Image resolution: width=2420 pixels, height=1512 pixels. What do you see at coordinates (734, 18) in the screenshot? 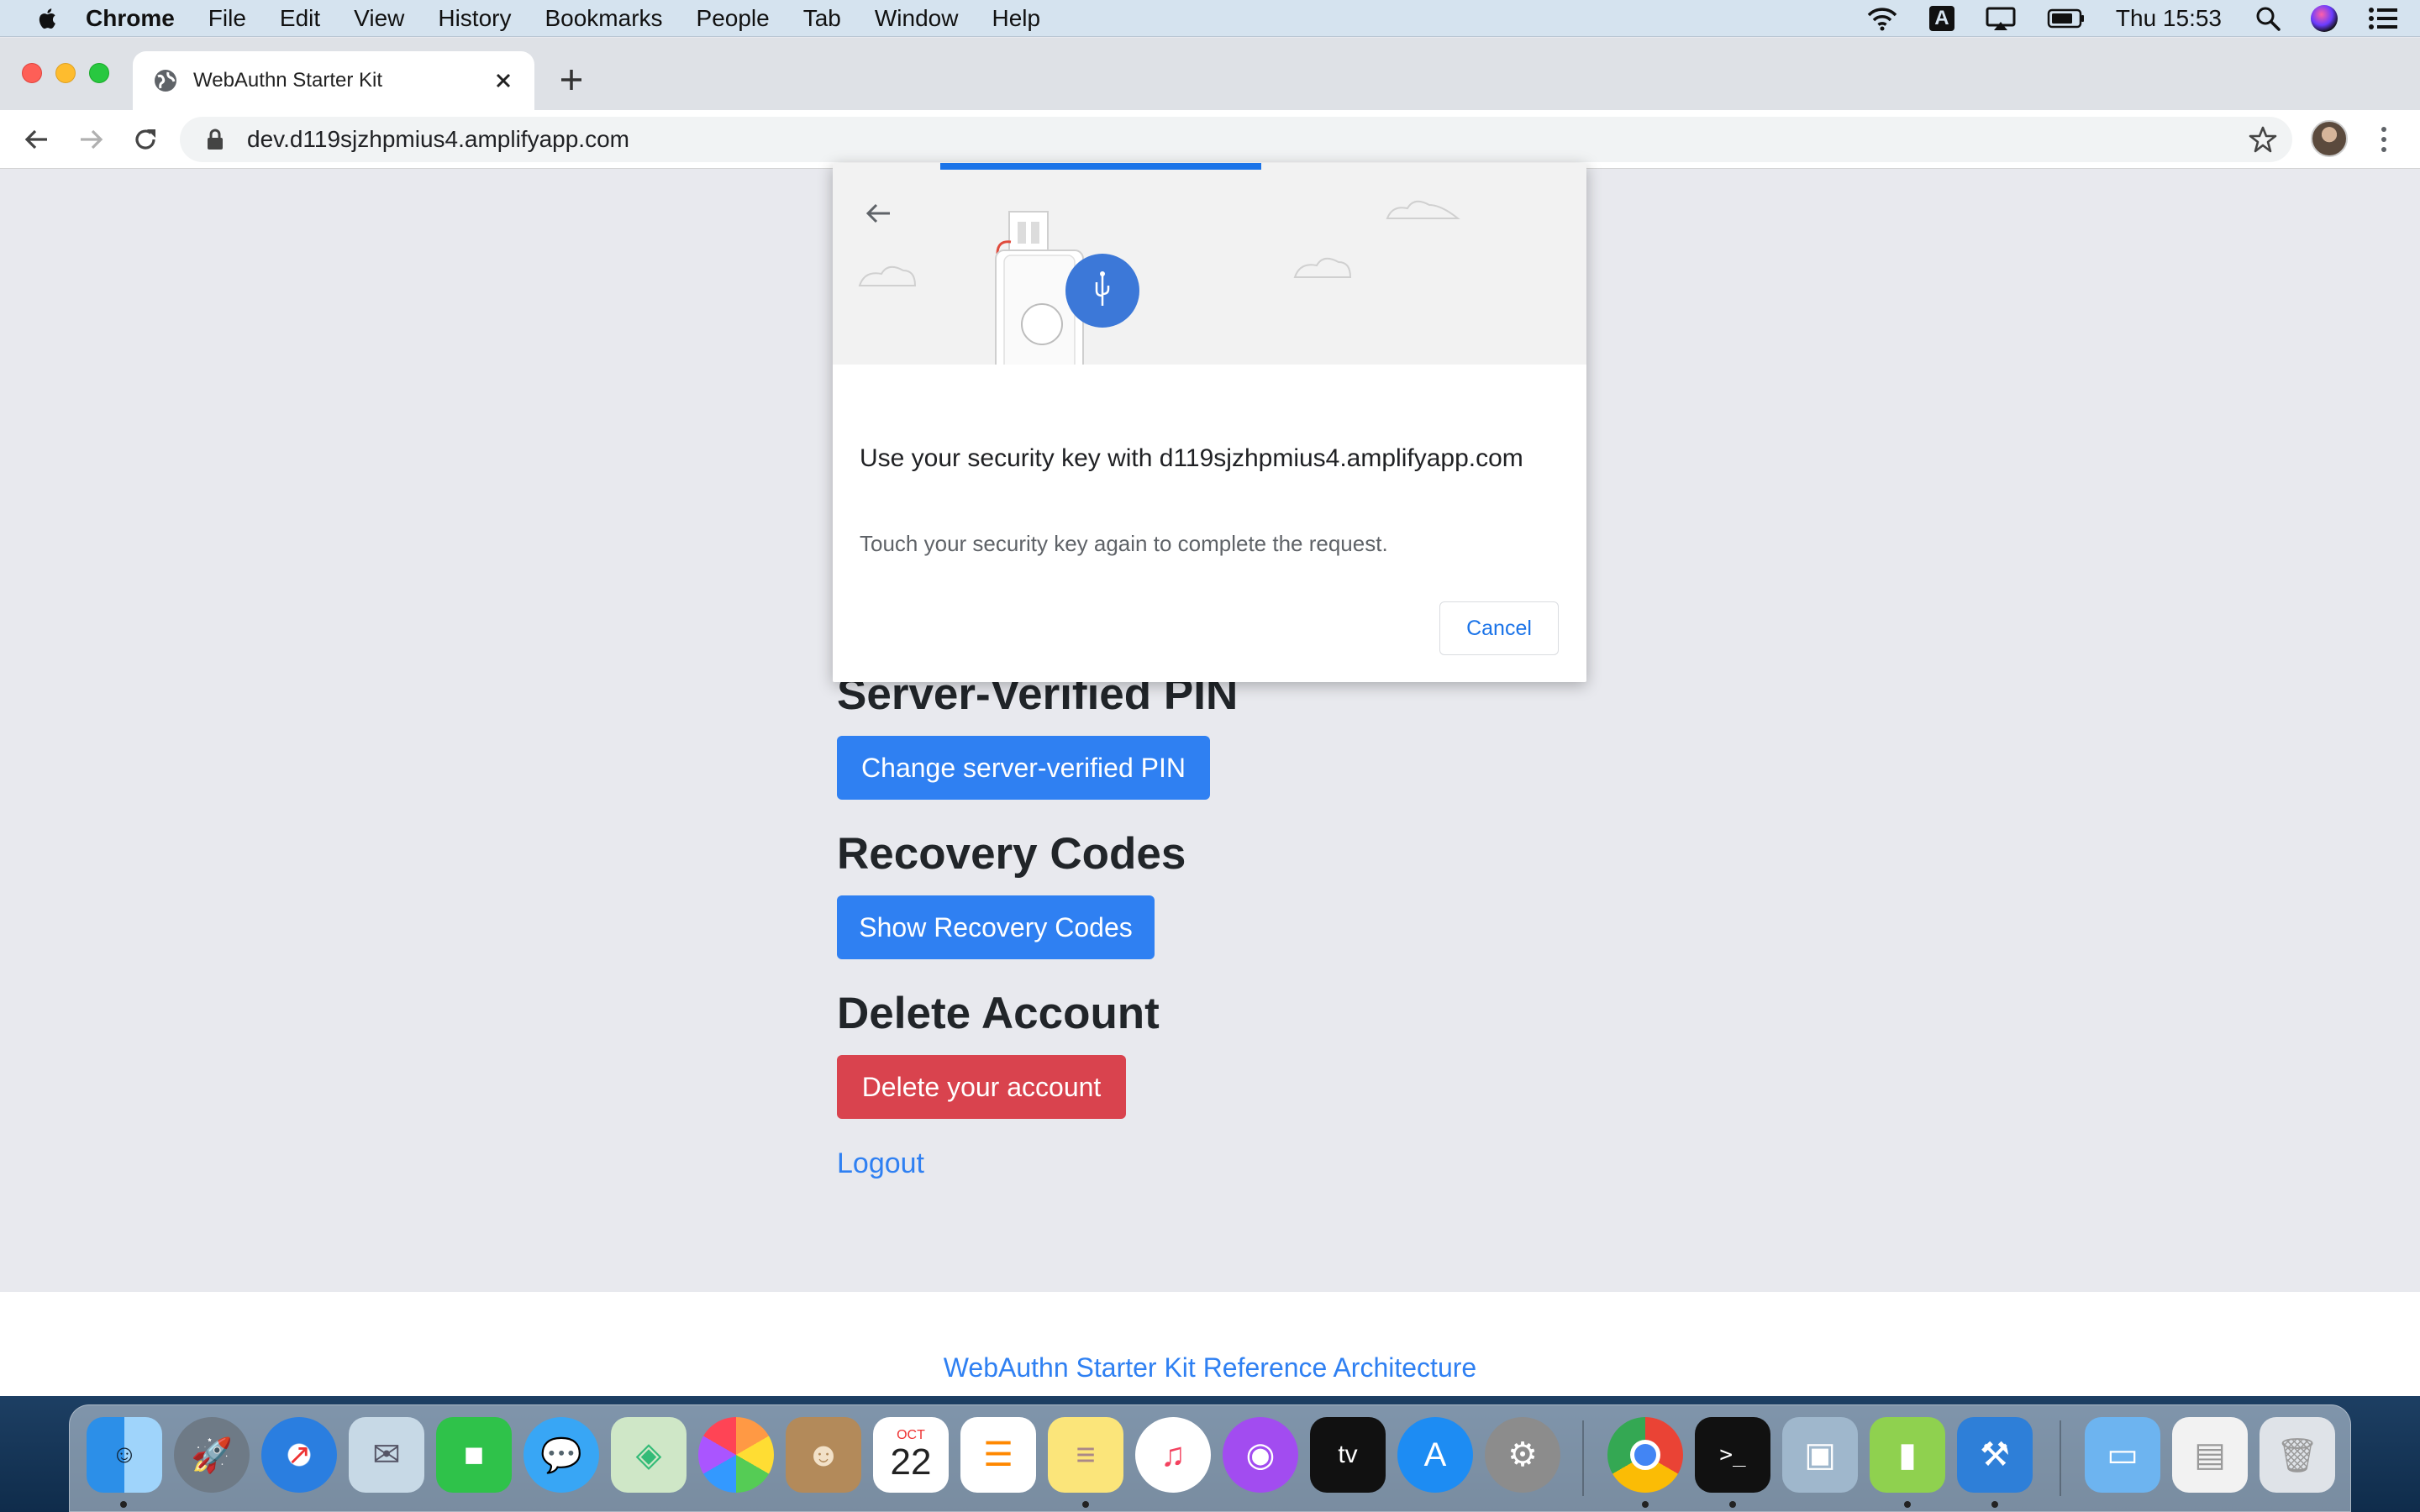
I see `menu-people: People` at bounding box center [734, 18].